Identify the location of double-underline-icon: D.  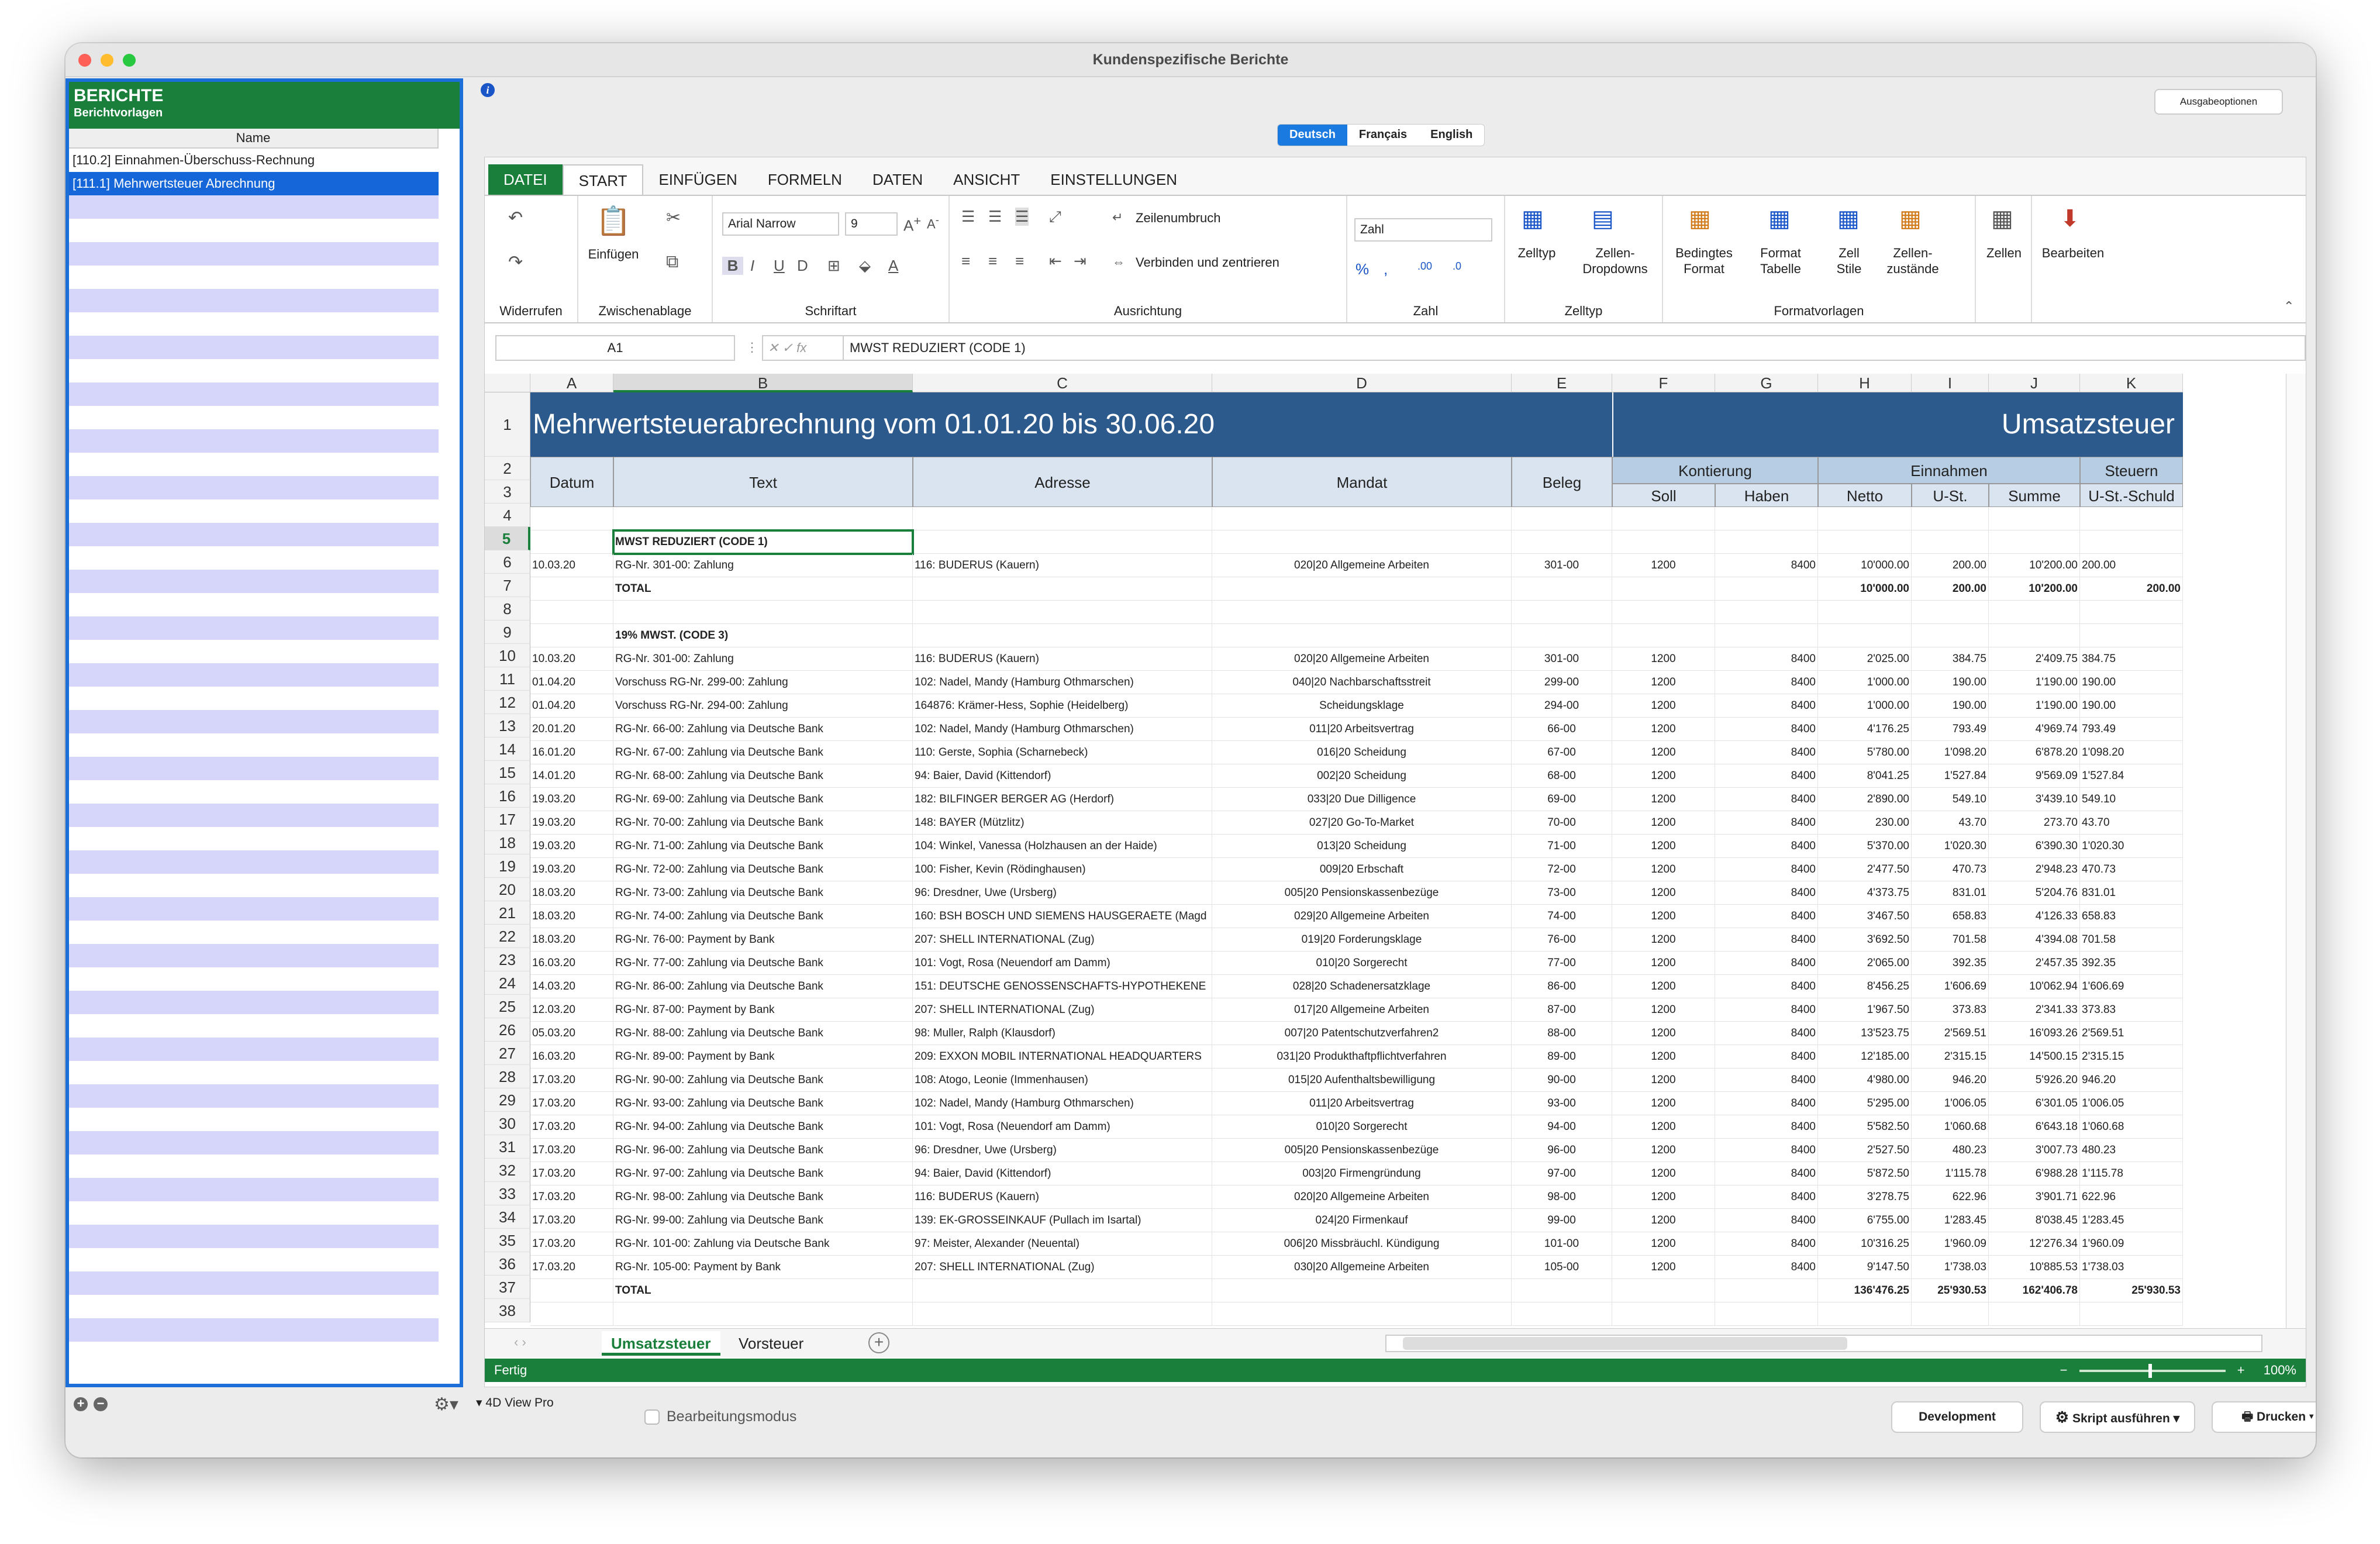
(802, 266).